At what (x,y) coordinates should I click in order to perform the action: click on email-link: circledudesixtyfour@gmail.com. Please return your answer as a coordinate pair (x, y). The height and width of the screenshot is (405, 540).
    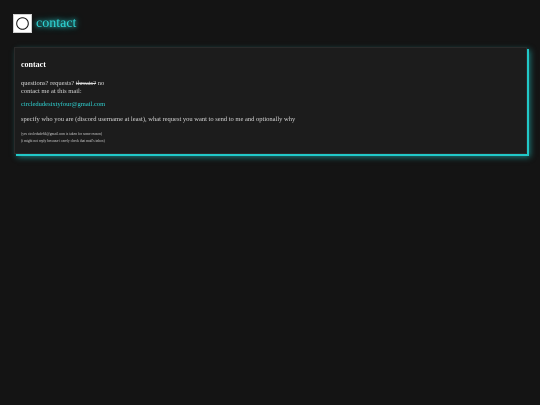
    Looking at the image, I should click on (63, 104).